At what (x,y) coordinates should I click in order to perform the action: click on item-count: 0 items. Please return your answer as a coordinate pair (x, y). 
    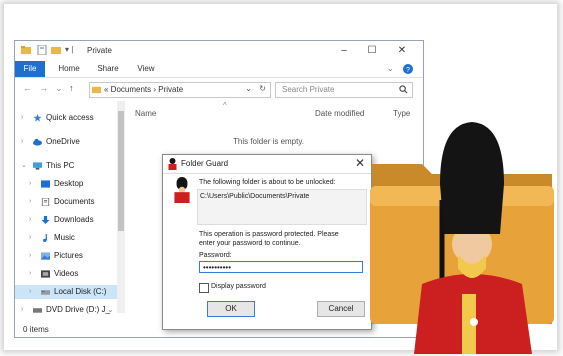
    Looking at the image, I should click on (36, 329).